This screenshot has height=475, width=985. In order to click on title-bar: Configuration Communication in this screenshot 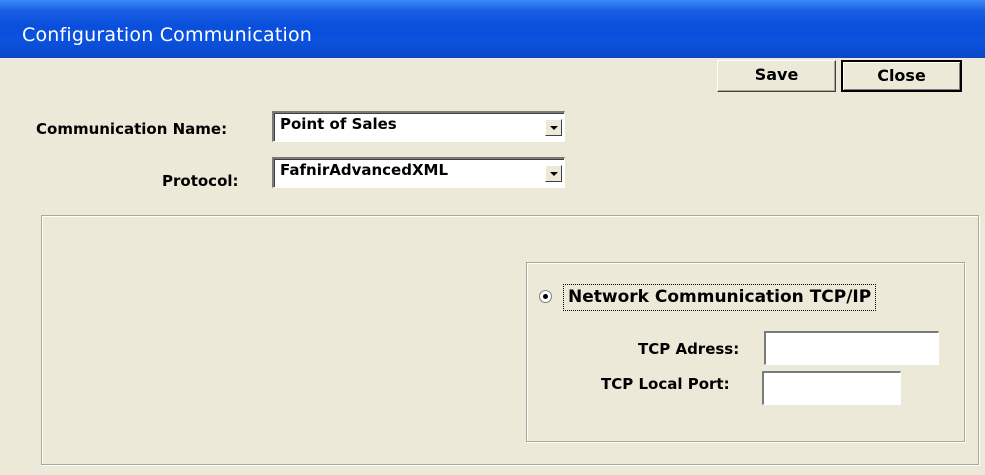, I will do `click(492, 29)`.